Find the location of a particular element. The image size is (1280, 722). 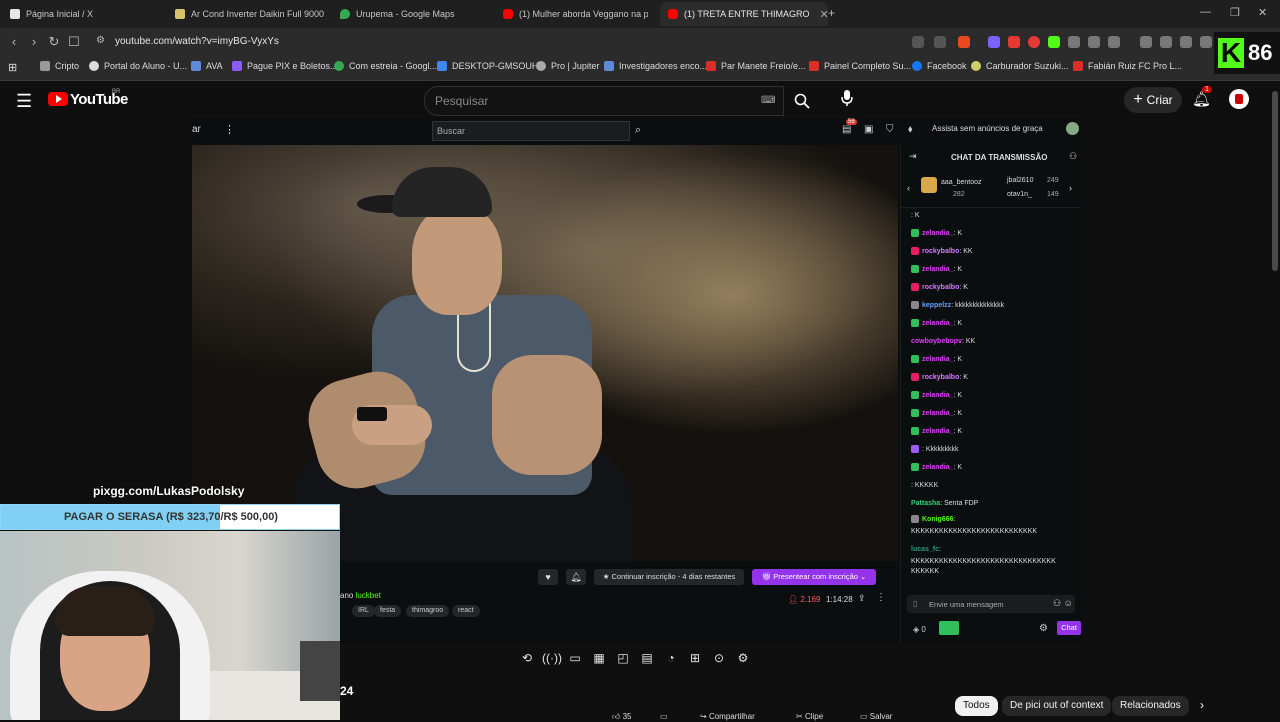

share-icon is located at coordinates (940, 42).